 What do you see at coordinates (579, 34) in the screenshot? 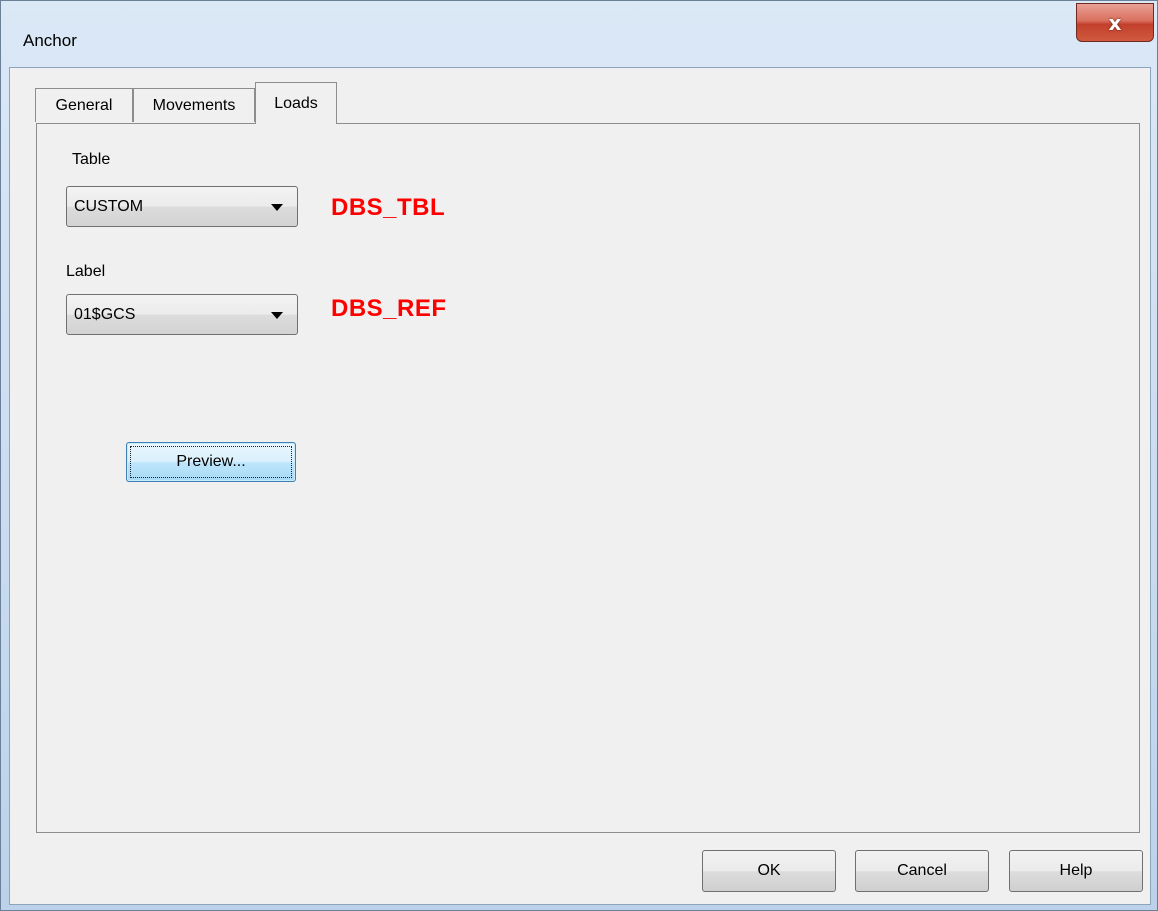
I see `title-bar: Anchor x` at bounding box center [579, 34].